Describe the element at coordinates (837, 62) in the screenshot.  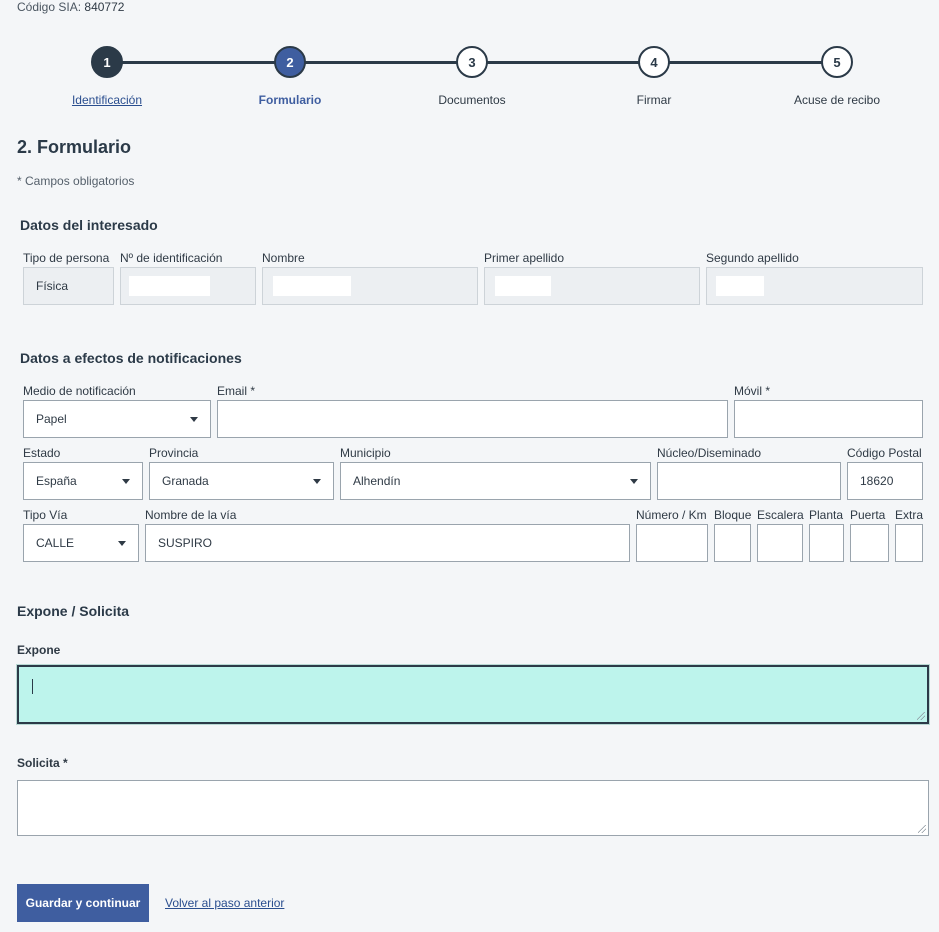
I see `step-5-circle: 5` at that location.